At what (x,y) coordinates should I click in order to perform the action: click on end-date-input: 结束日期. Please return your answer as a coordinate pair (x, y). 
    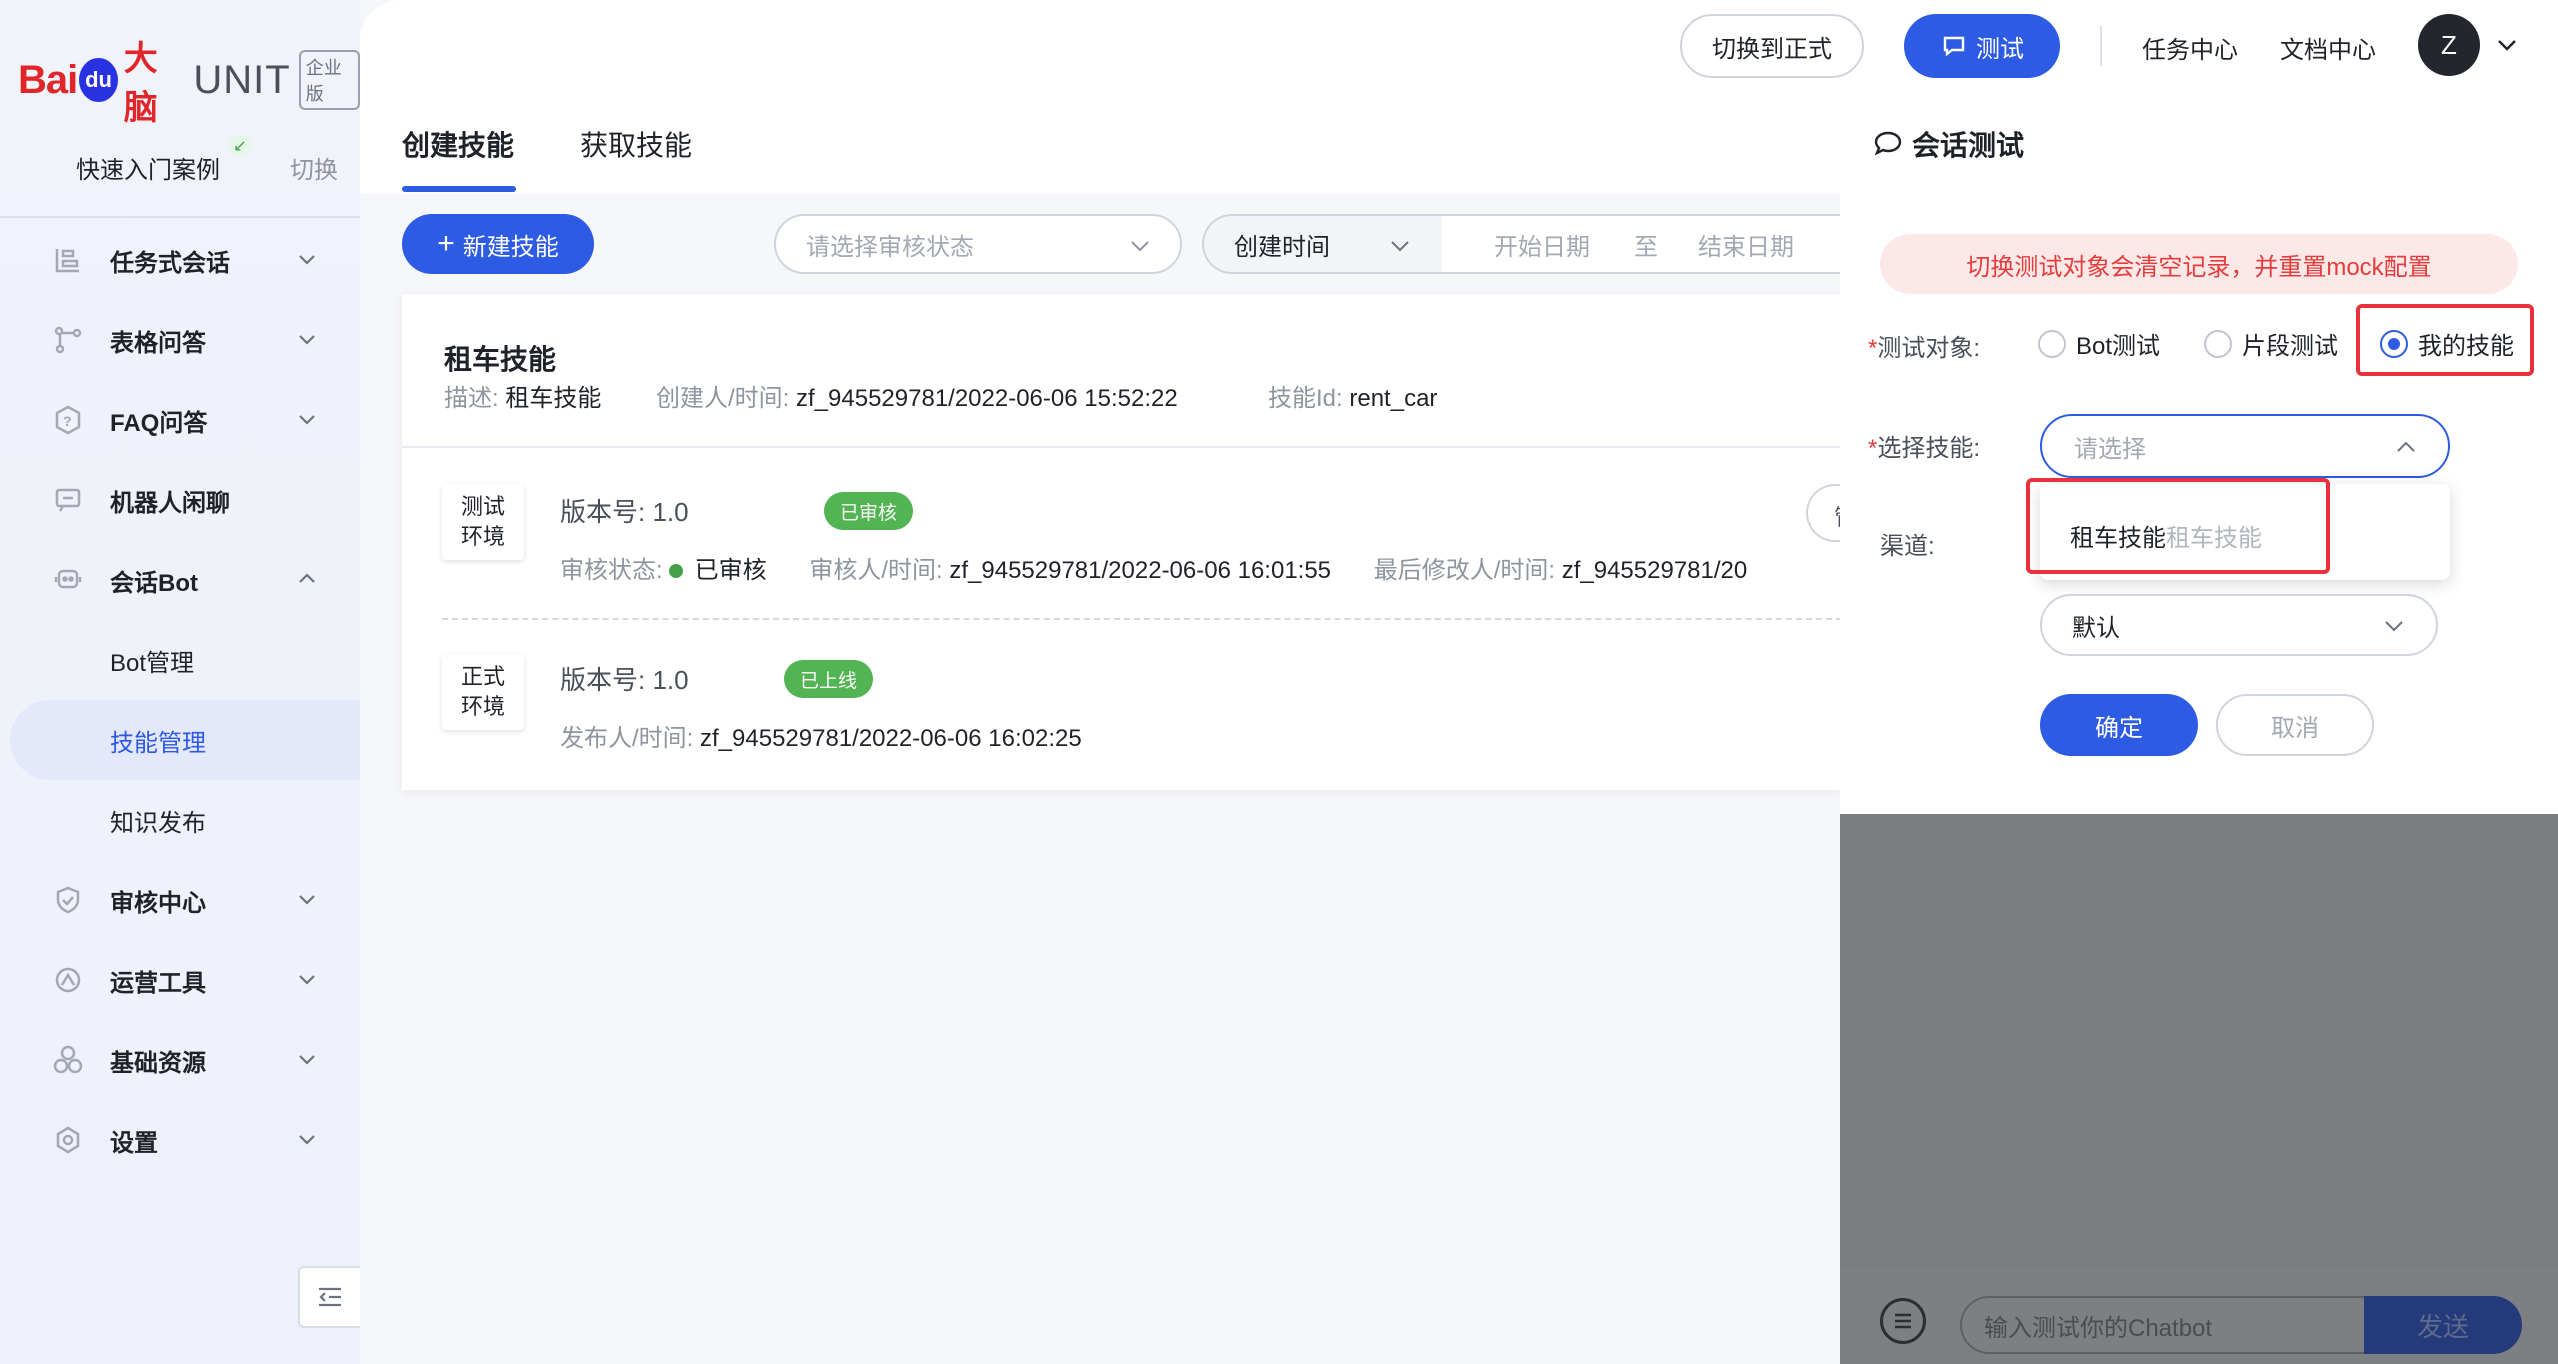
    Looking at the image, I should click on (1746, 244).